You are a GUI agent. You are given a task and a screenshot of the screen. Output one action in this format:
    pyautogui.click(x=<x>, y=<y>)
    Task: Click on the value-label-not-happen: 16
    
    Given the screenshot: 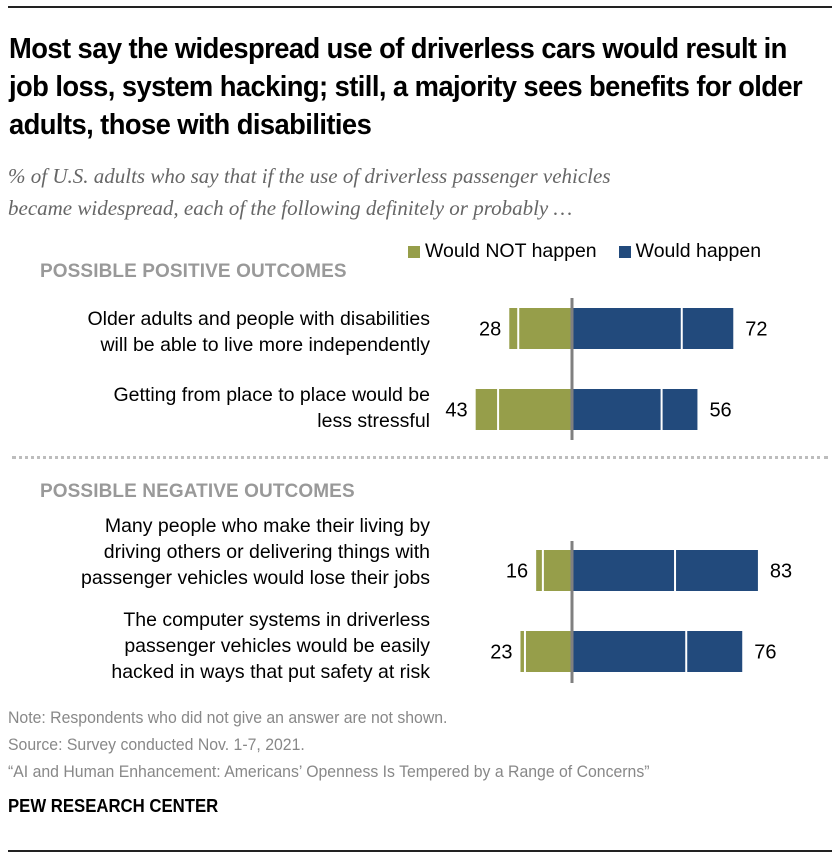 What is the action you would take?
    pyautogui.click(x=517, y=572)
    